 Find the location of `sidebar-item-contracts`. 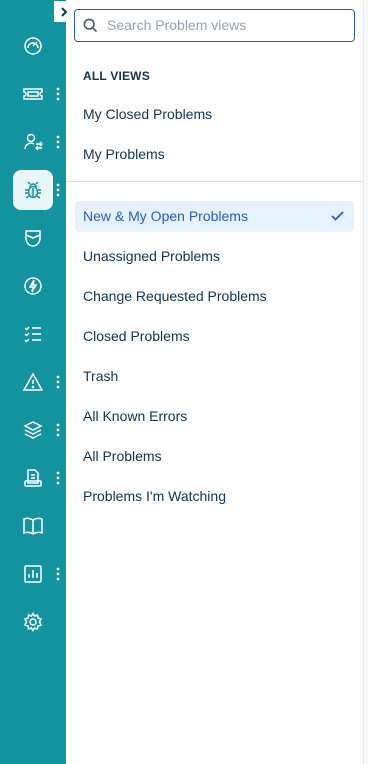

sidebar-item-contracts is located at coordinates (33, 478).